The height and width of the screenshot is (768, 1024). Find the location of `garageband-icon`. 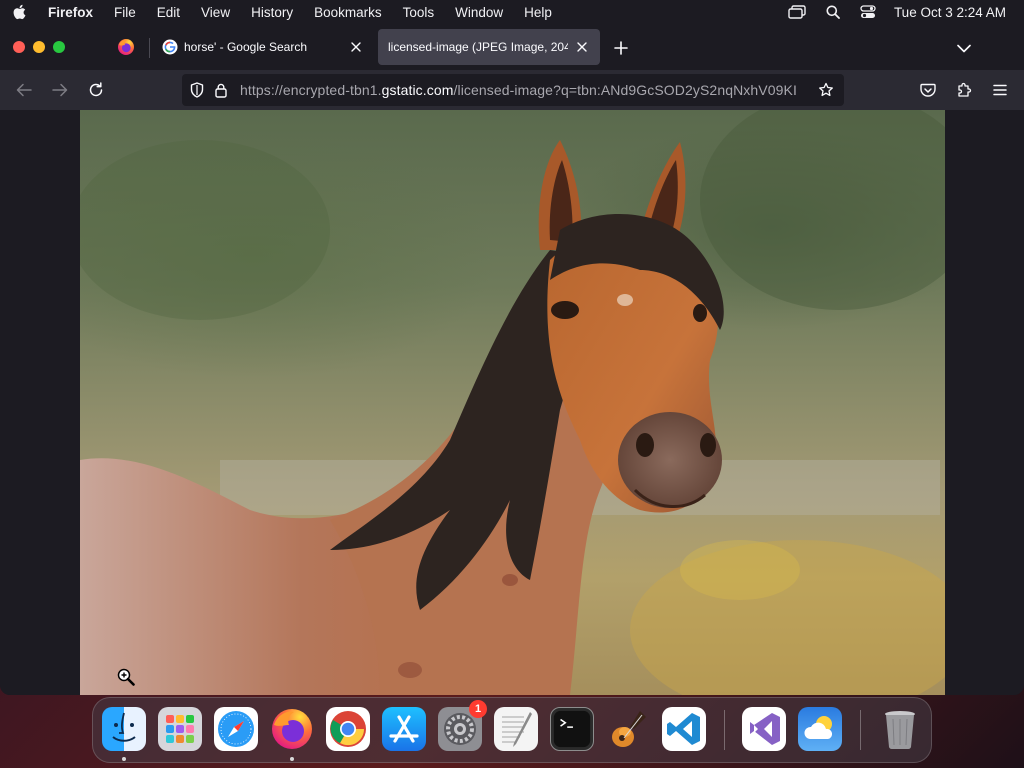

garageband-icon is located at coordinates (628, 729).